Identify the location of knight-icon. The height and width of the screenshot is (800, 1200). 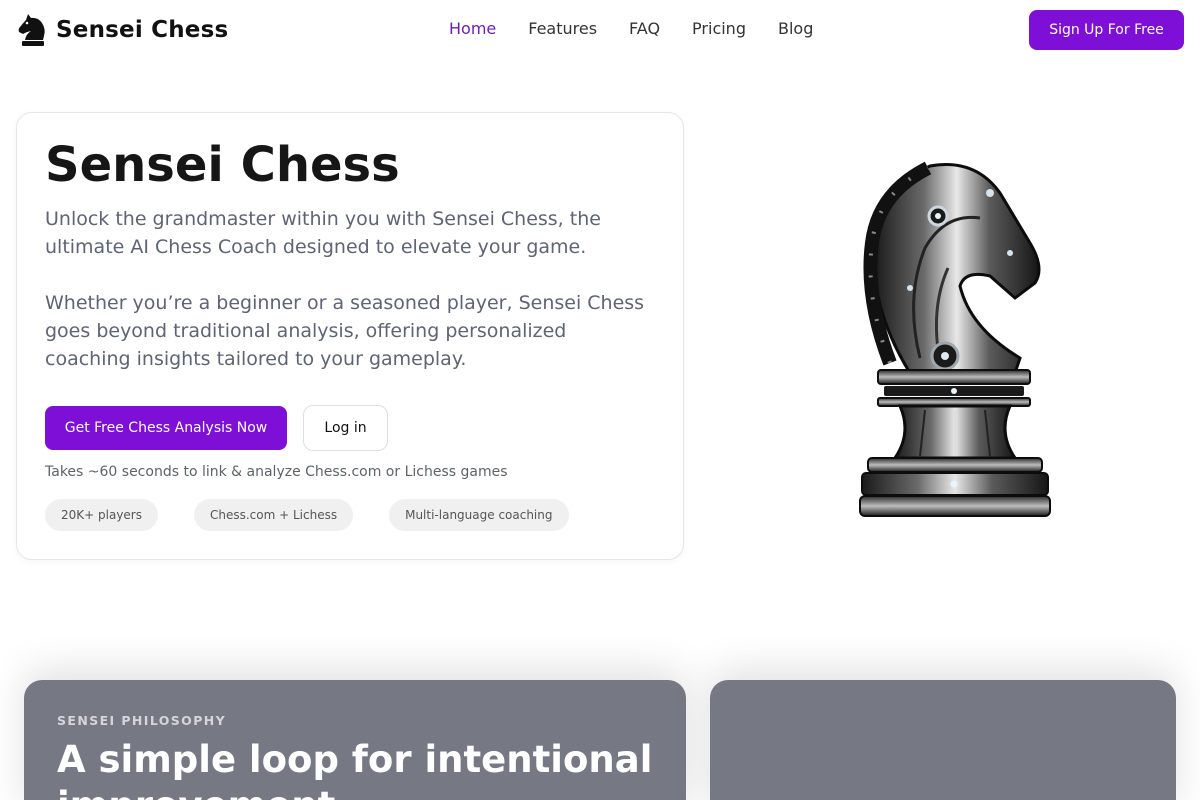
(31, 30).